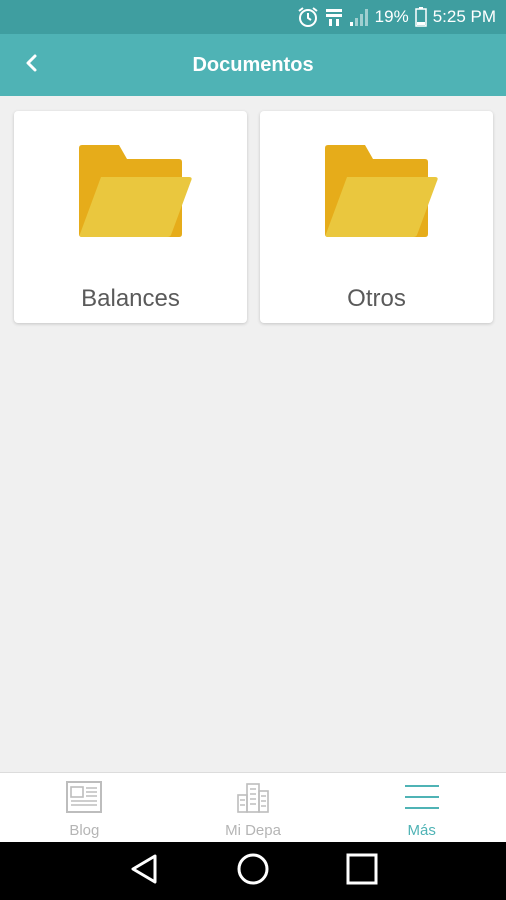  Describe the element at coordinates (84, 830) in the screenshot. I see `nav-label: Blog` at that location.